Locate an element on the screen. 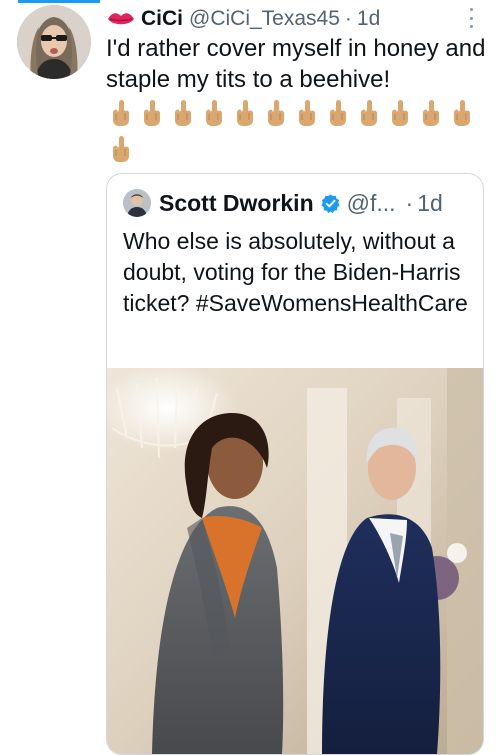 The height and width of the screenshot is (755, 501). tweet-header: CiCi @CiCi_Texas45 · 1d is located at coordinates (243, 19).